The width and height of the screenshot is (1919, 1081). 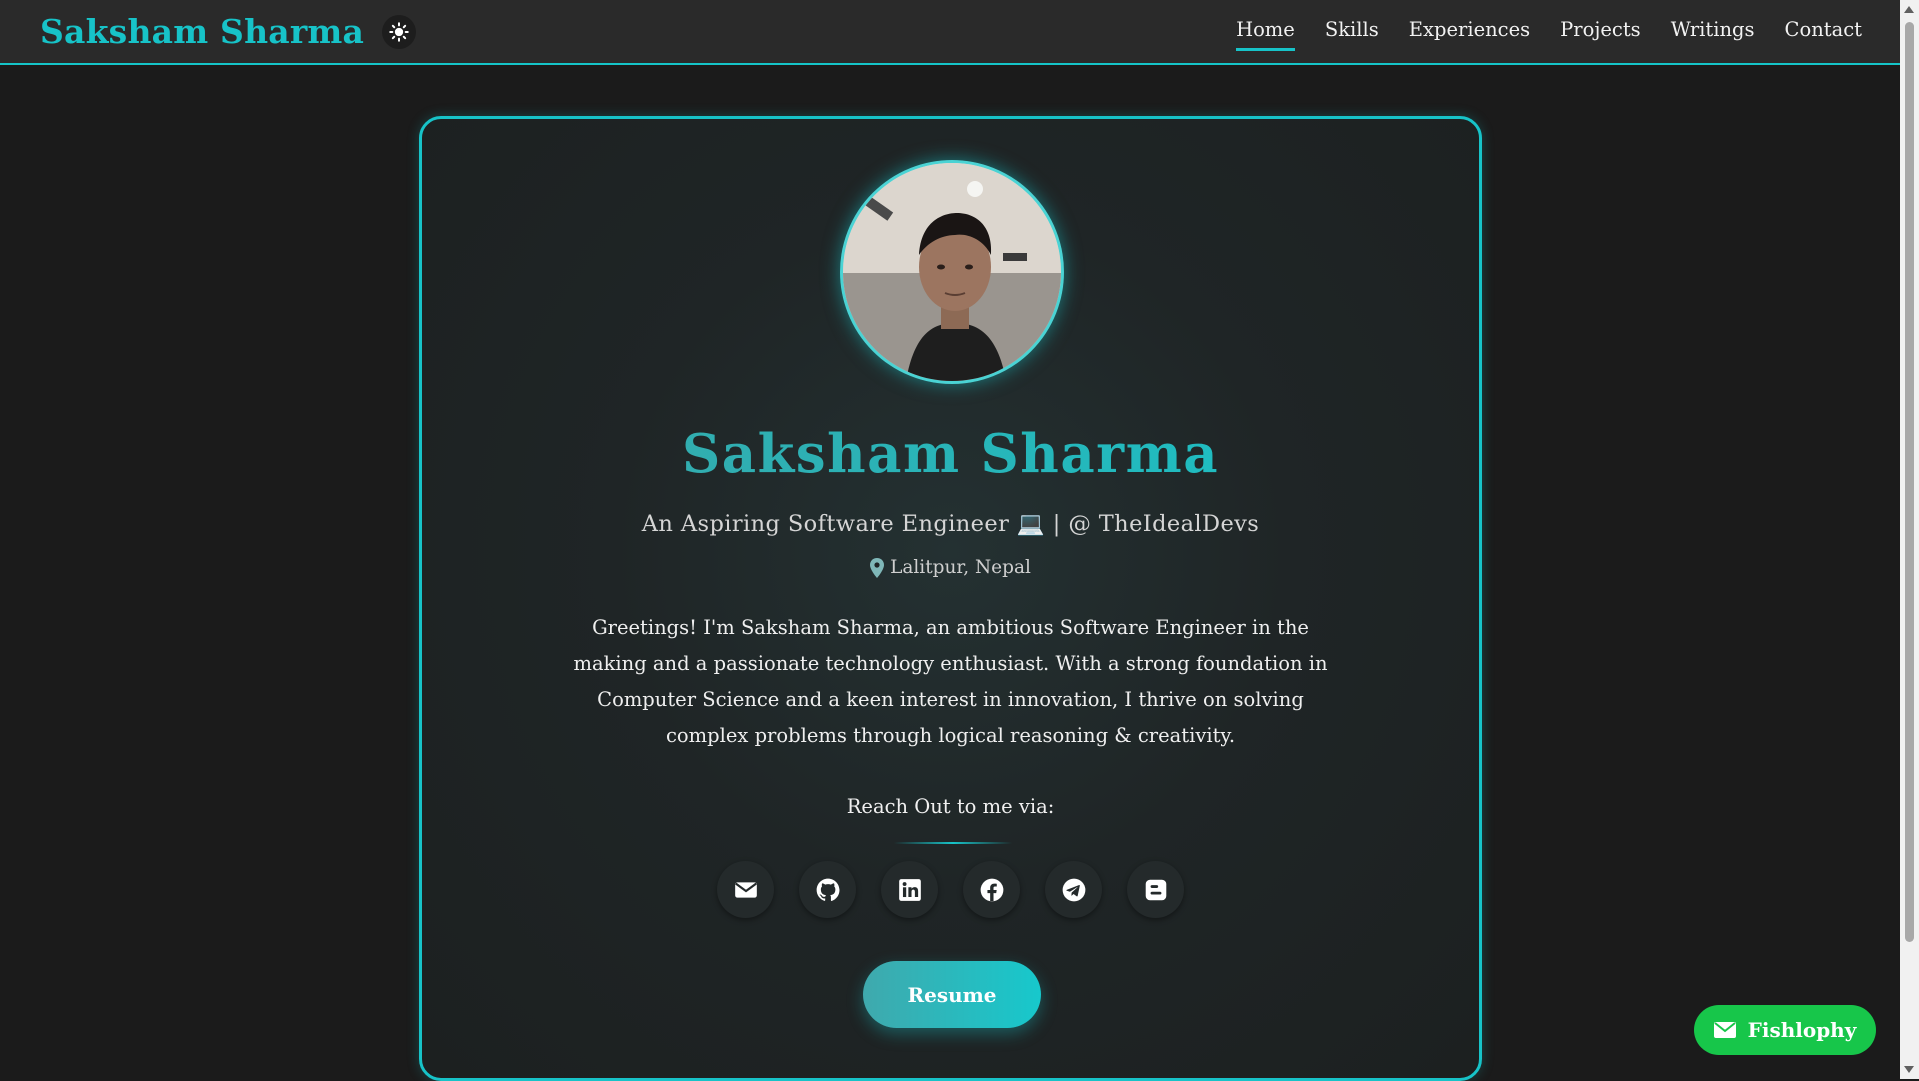 I want to click on nav-writings: Writings, so click(x=1713, y=31).